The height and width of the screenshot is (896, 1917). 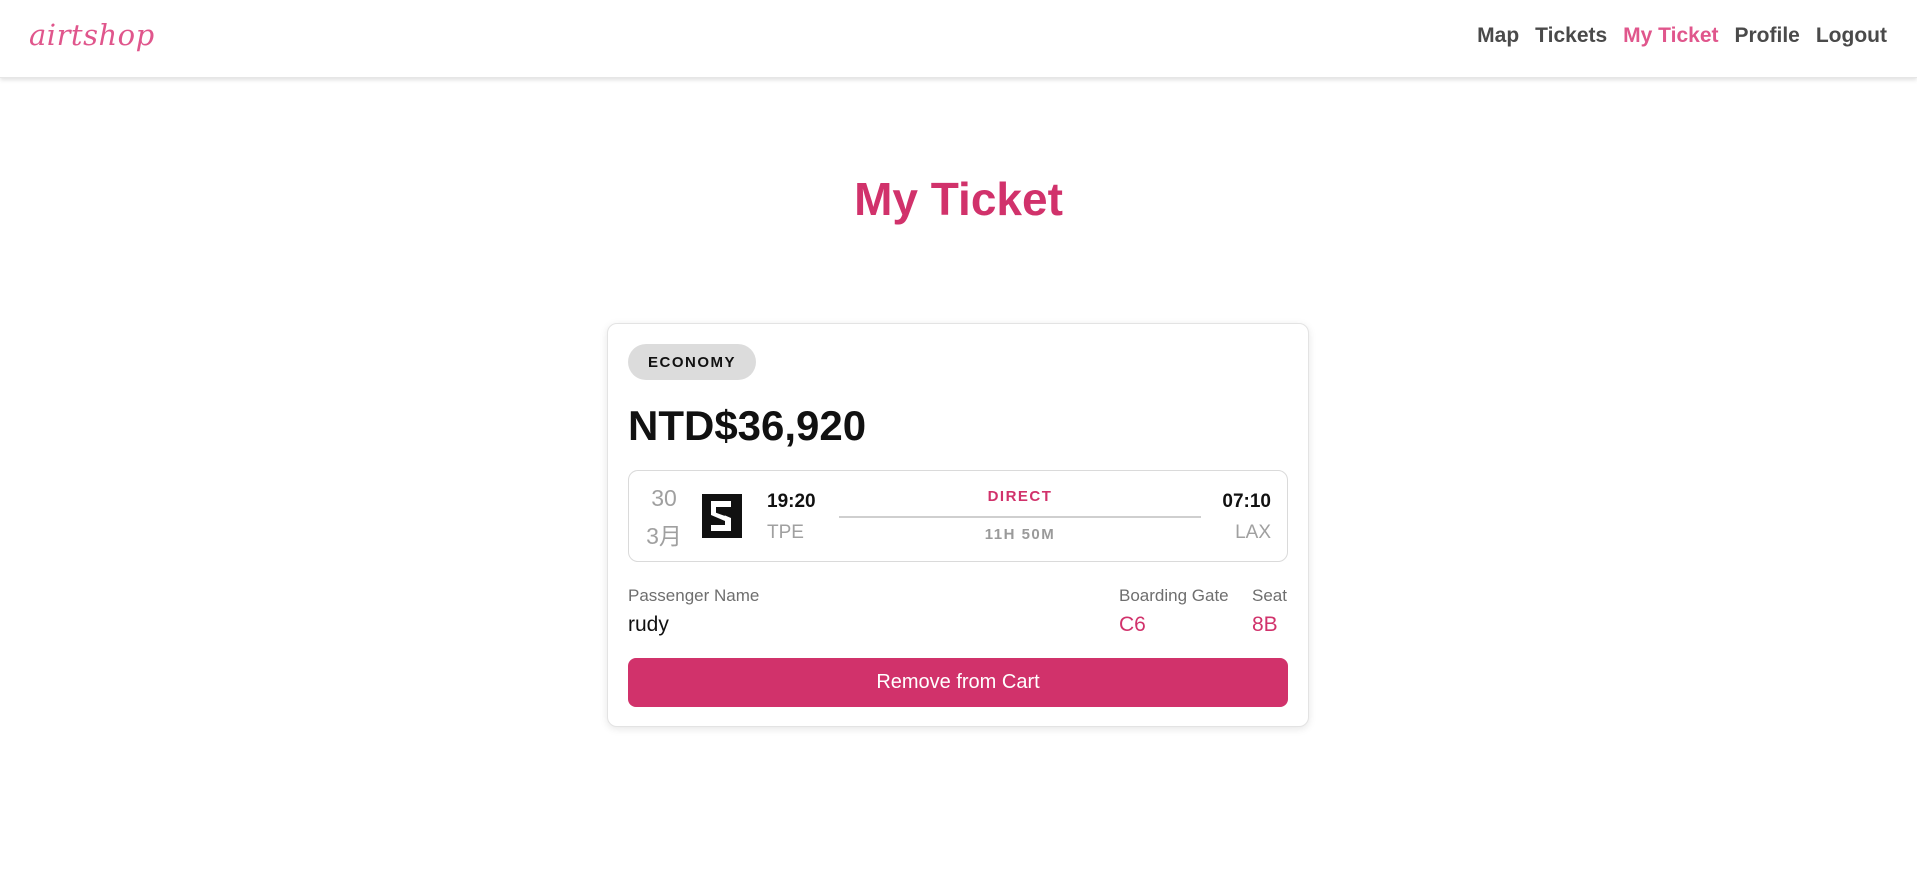 What do you see at coordinates (1132, 624) in the screenshot?
I see `boarding-gate-value: C6` at bounding box center [1132, 624].